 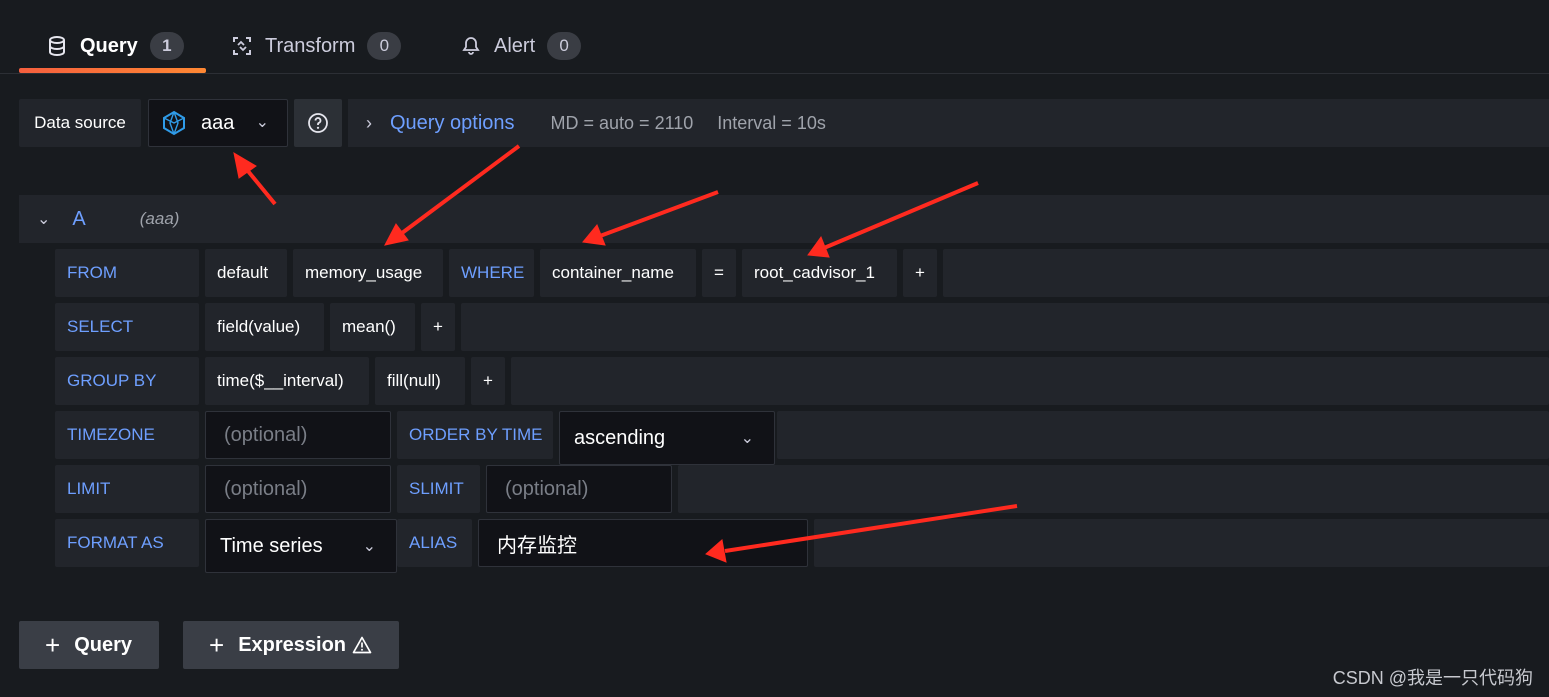 I want to click on from-keyword: FROM, so click(x=127, y=273).